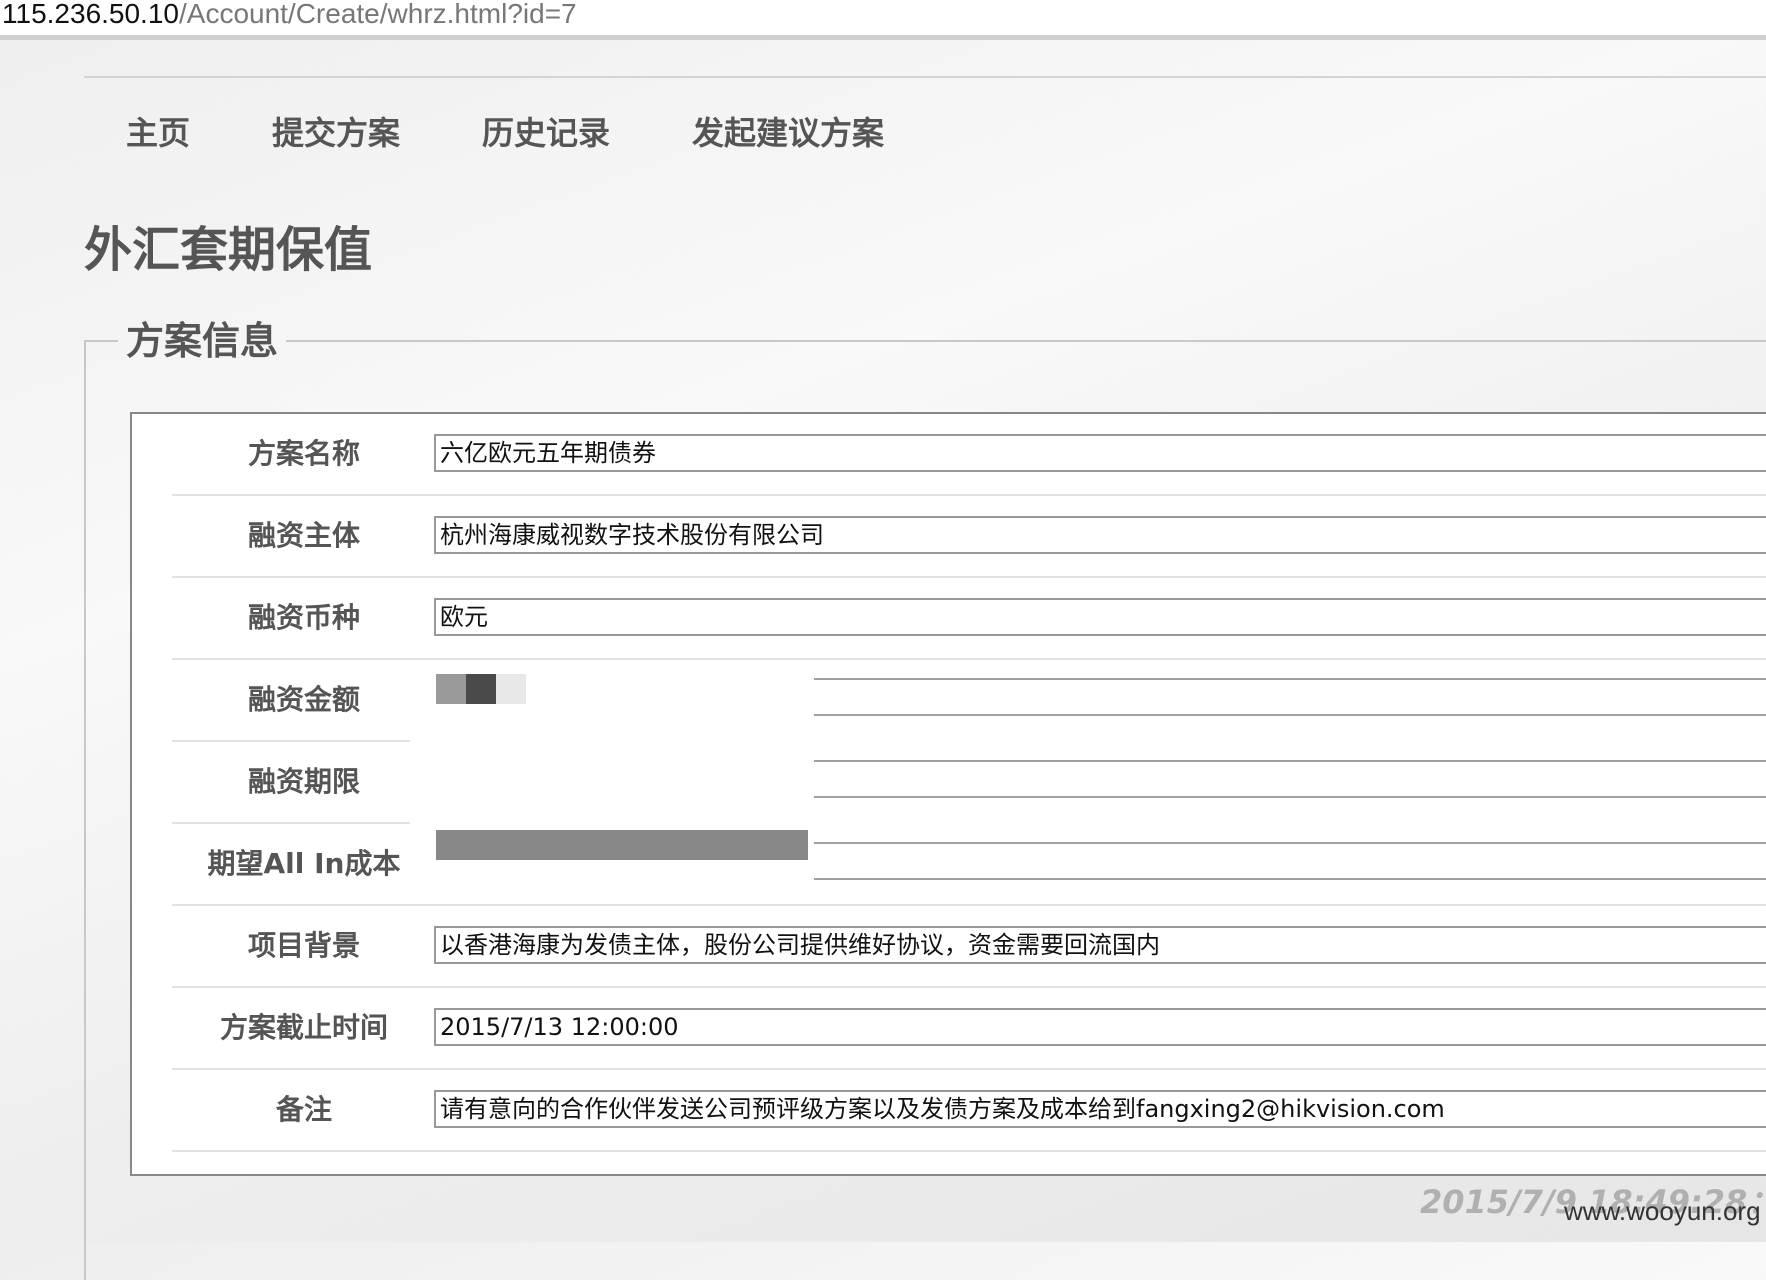 Image resolution: width=1766 pixels, height=1280 pixels. Describe the element at coordinates (336, 133) in the screenshot. I see `nav-item-submit-plan: 提交方案` at that location.